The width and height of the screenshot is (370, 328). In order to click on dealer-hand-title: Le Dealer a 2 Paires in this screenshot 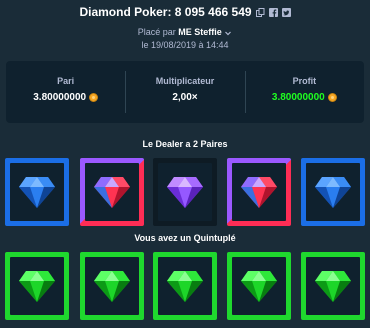, I will do `click(185, 144)`.